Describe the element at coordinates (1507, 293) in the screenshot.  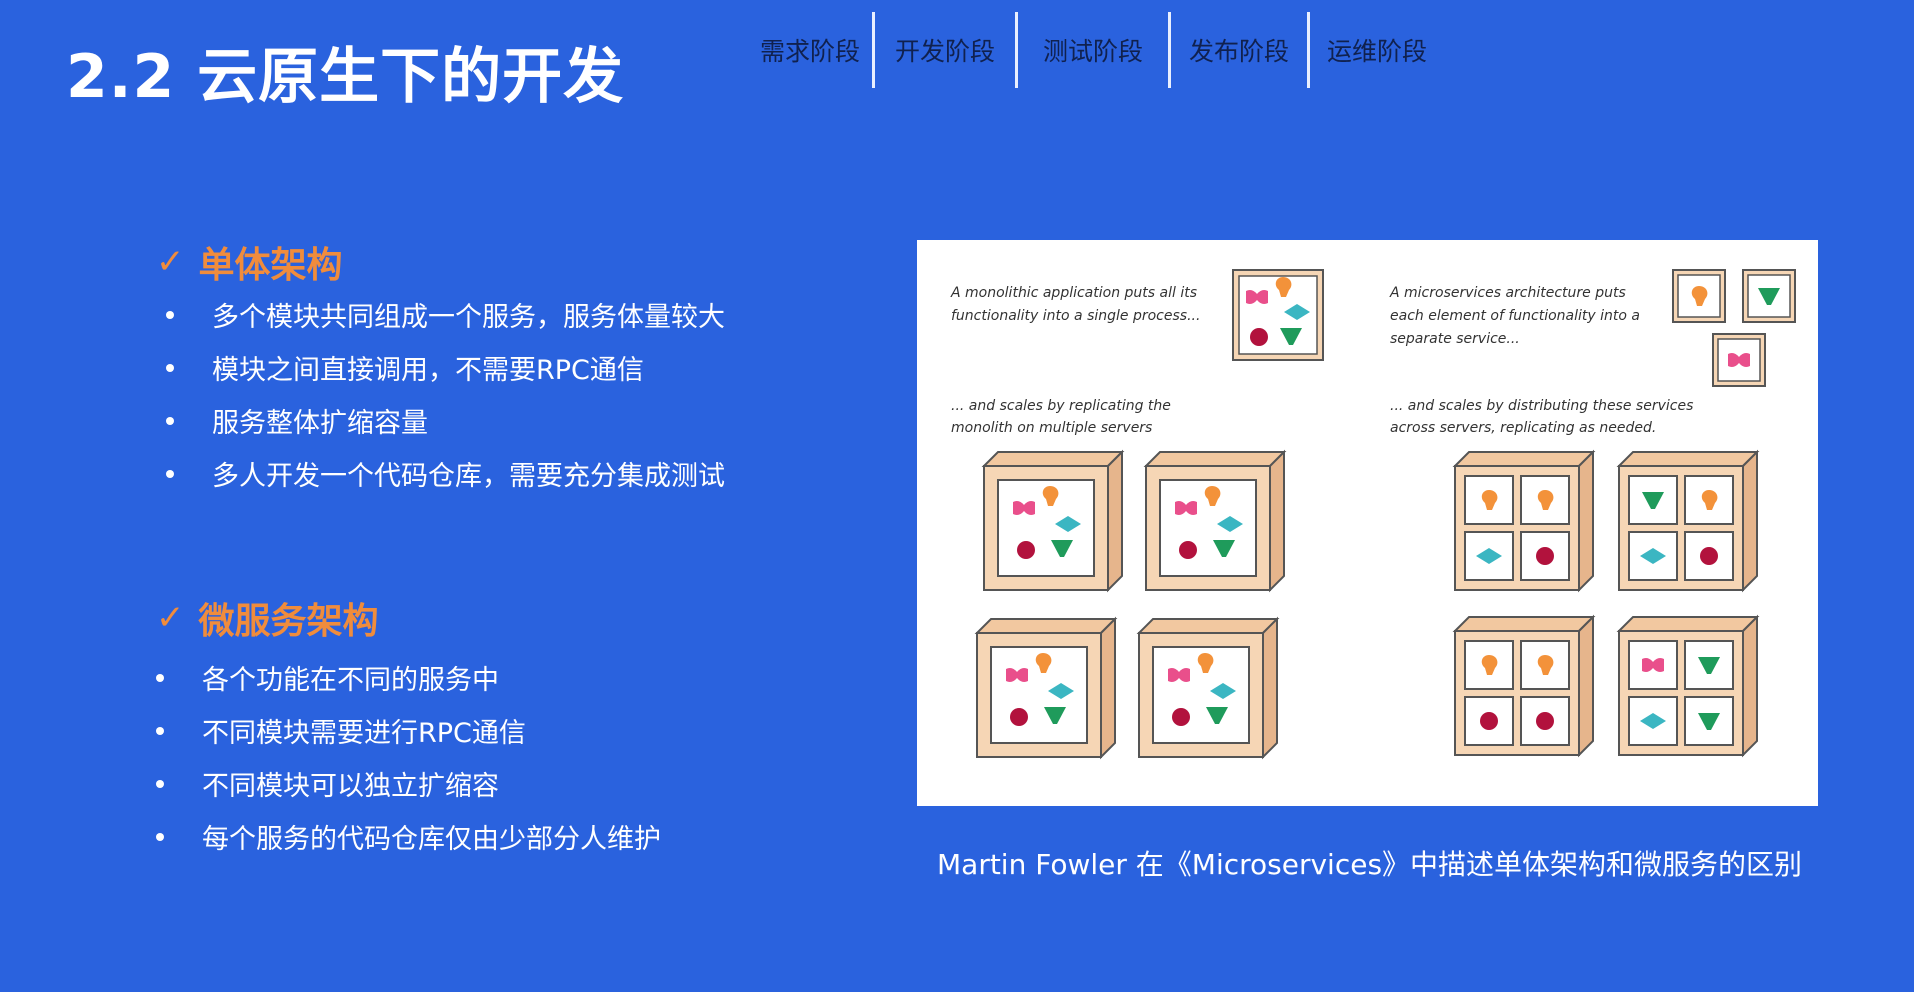
I see `micro-desc-line-1: A microservices architecture puts` at that location.